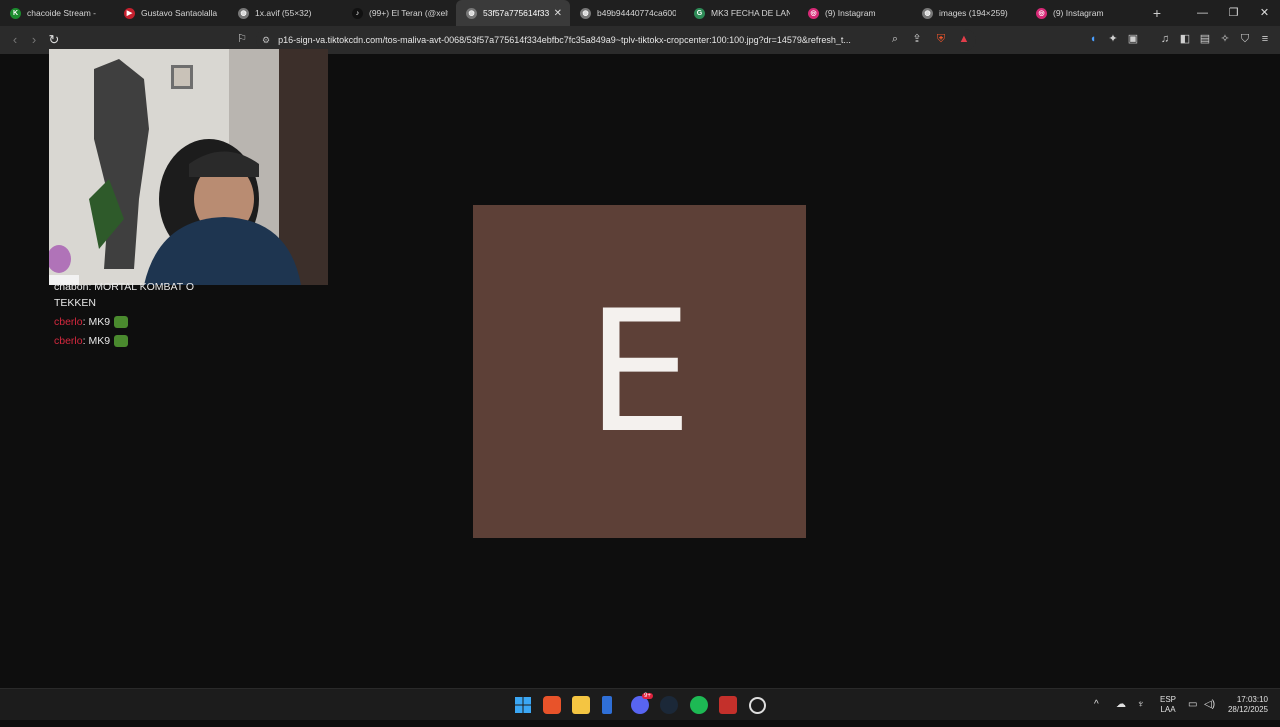 This screenshot has width=1280, height=727. Describe the element at coordinates (757, 705) in the screenshot. I see `obs-icon` at that location.